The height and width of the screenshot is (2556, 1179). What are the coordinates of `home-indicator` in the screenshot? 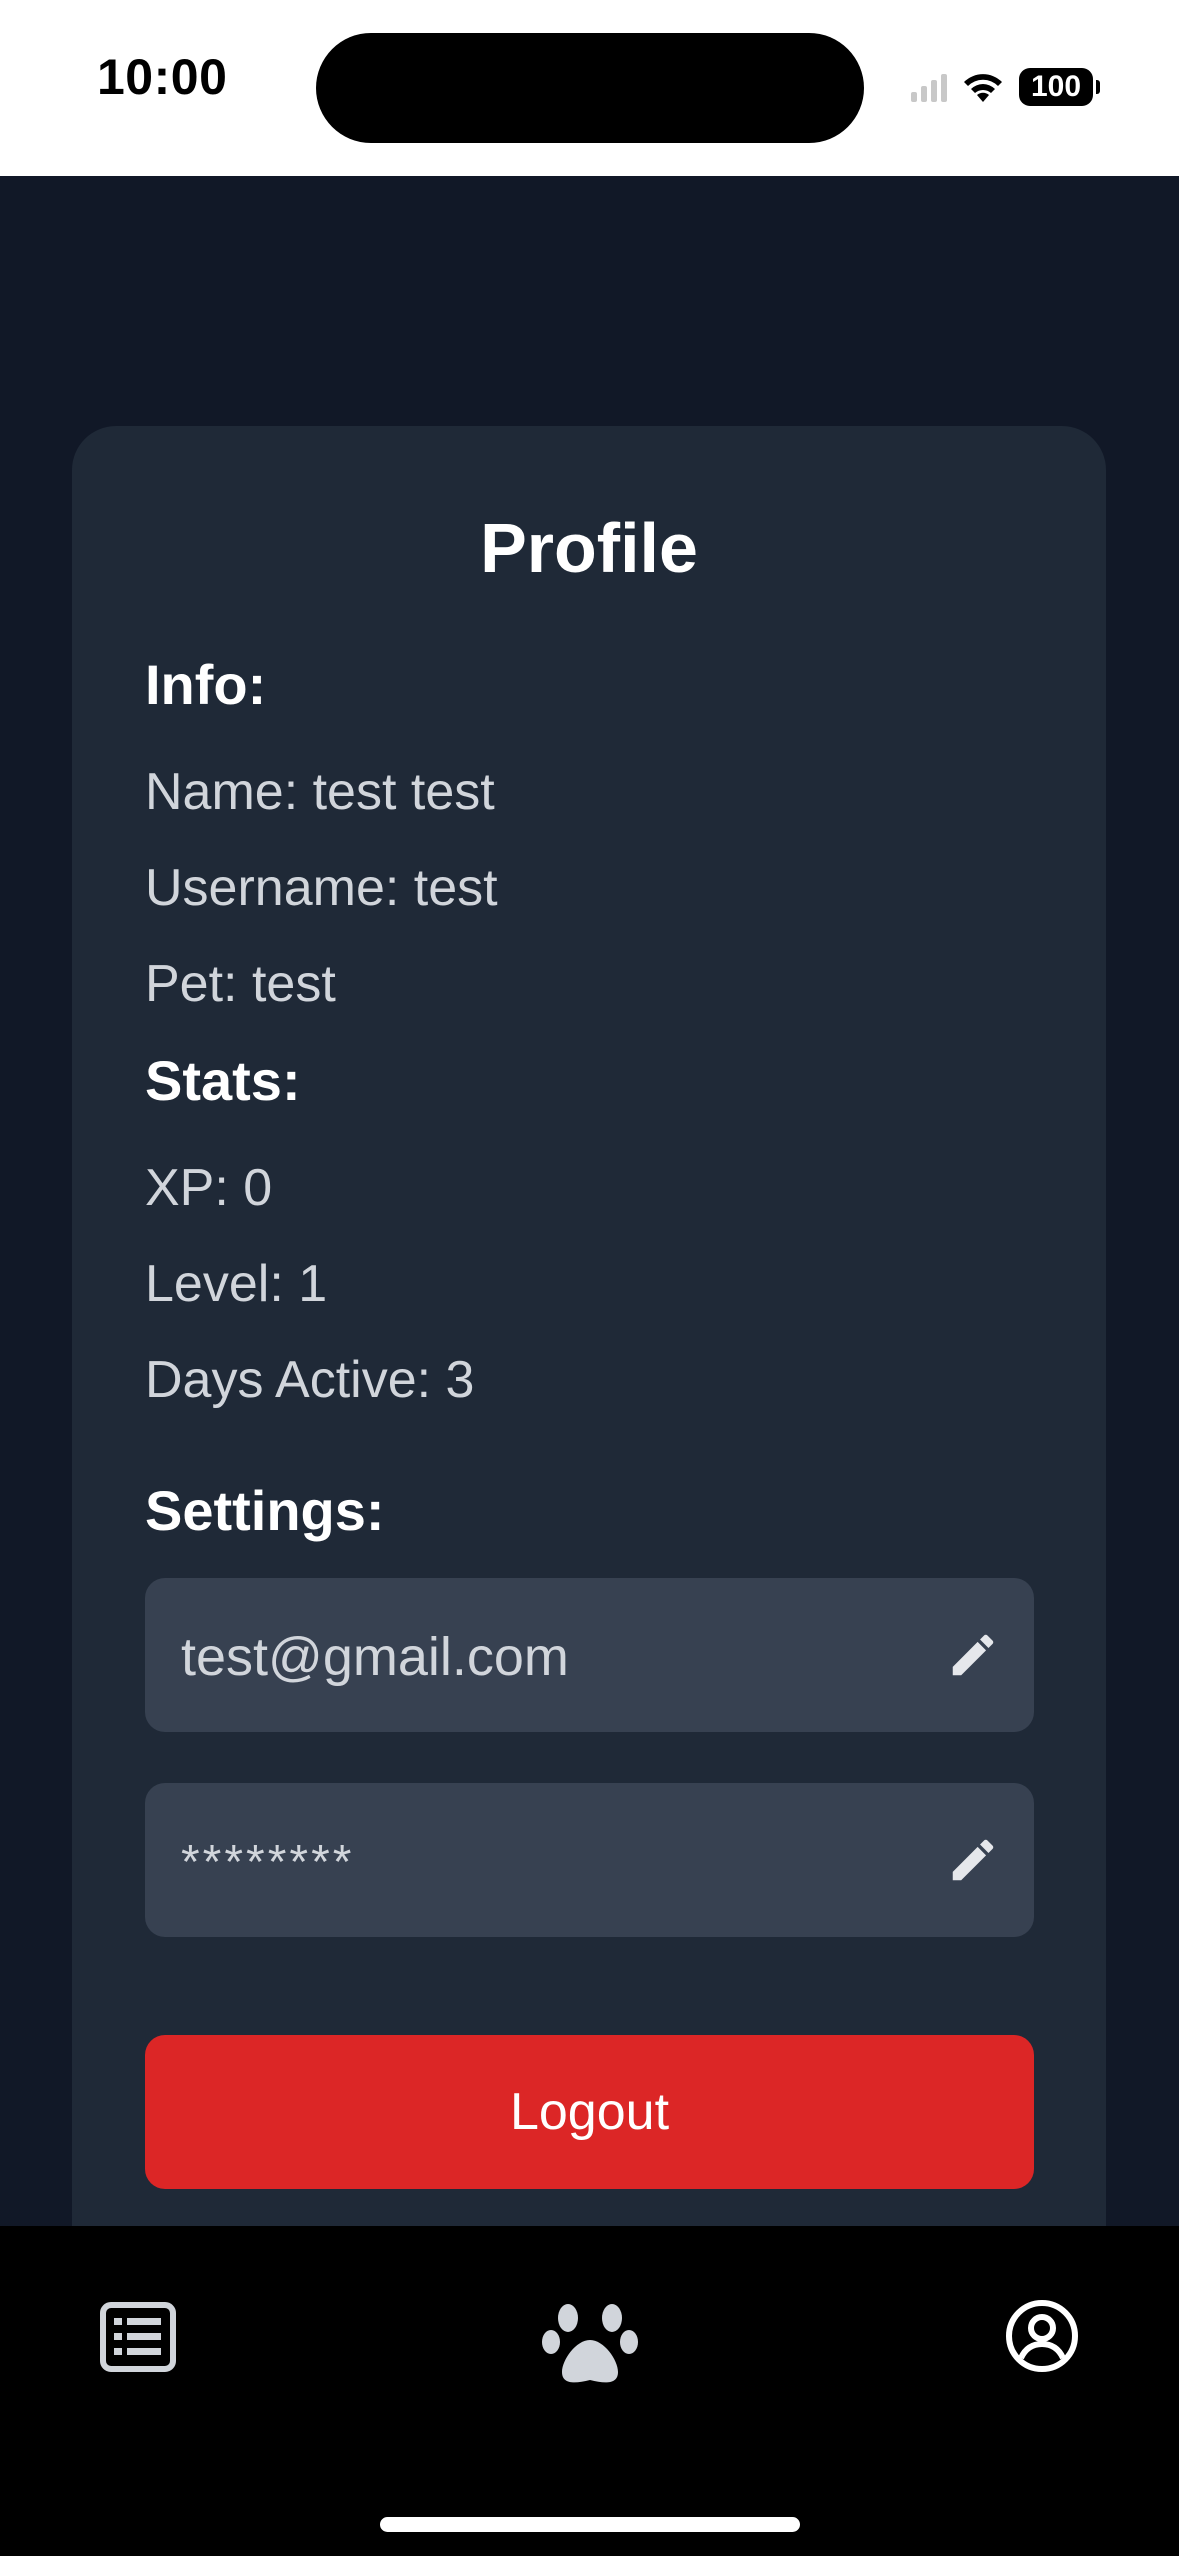 It's located at (590, 2524).